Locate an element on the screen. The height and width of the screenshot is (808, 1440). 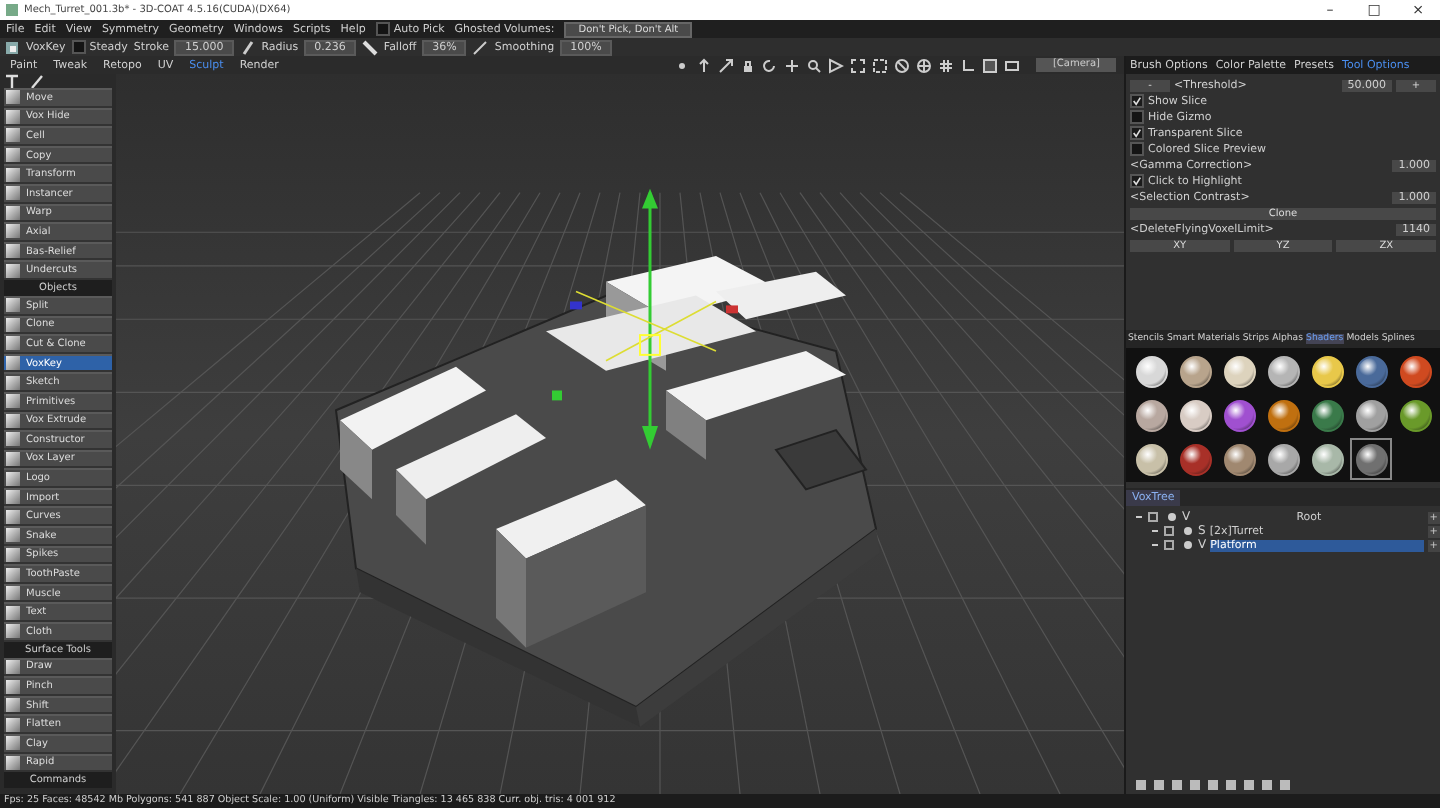
text-icon is located at coordinates (14, 82).